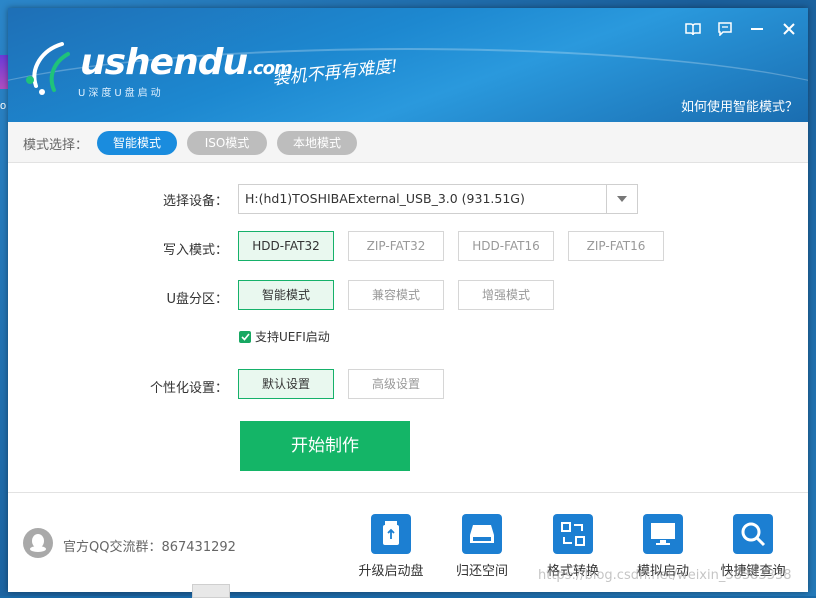  What do you see at coordinates (408, 492) in the screenshot?
I see `bottom-divider` at bounding box center [408, 492].